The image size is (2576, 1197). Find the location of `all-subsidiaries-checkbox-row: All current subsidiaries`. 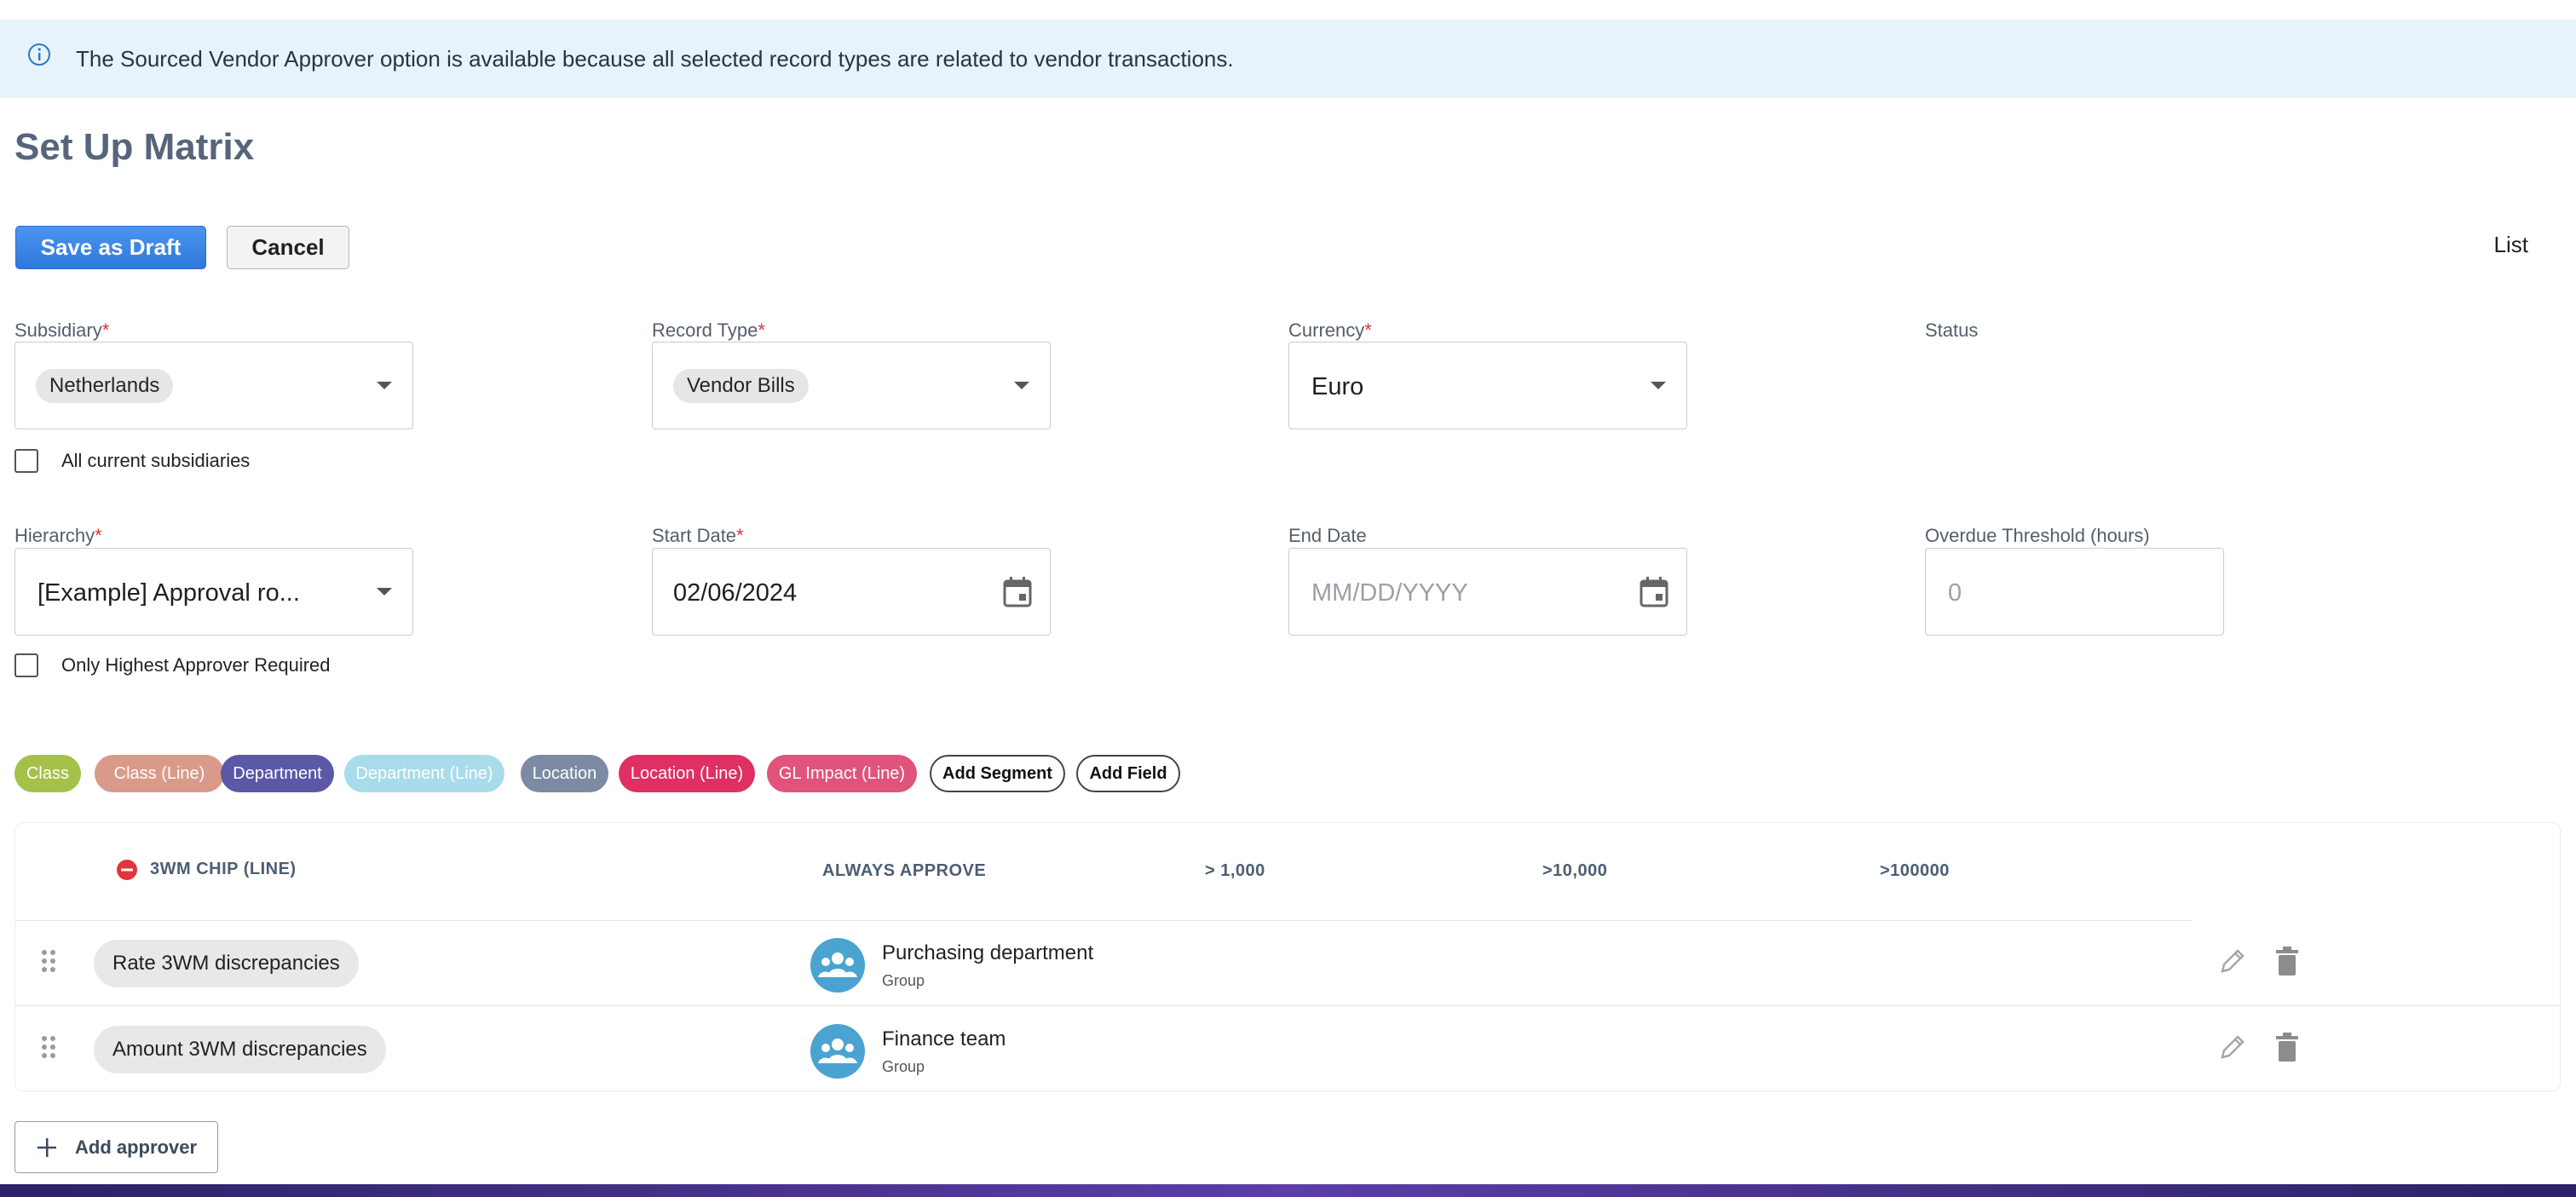

all-subsidiaries-checkbox-row: All current subsidiaries is located at coordinates (132, 461).